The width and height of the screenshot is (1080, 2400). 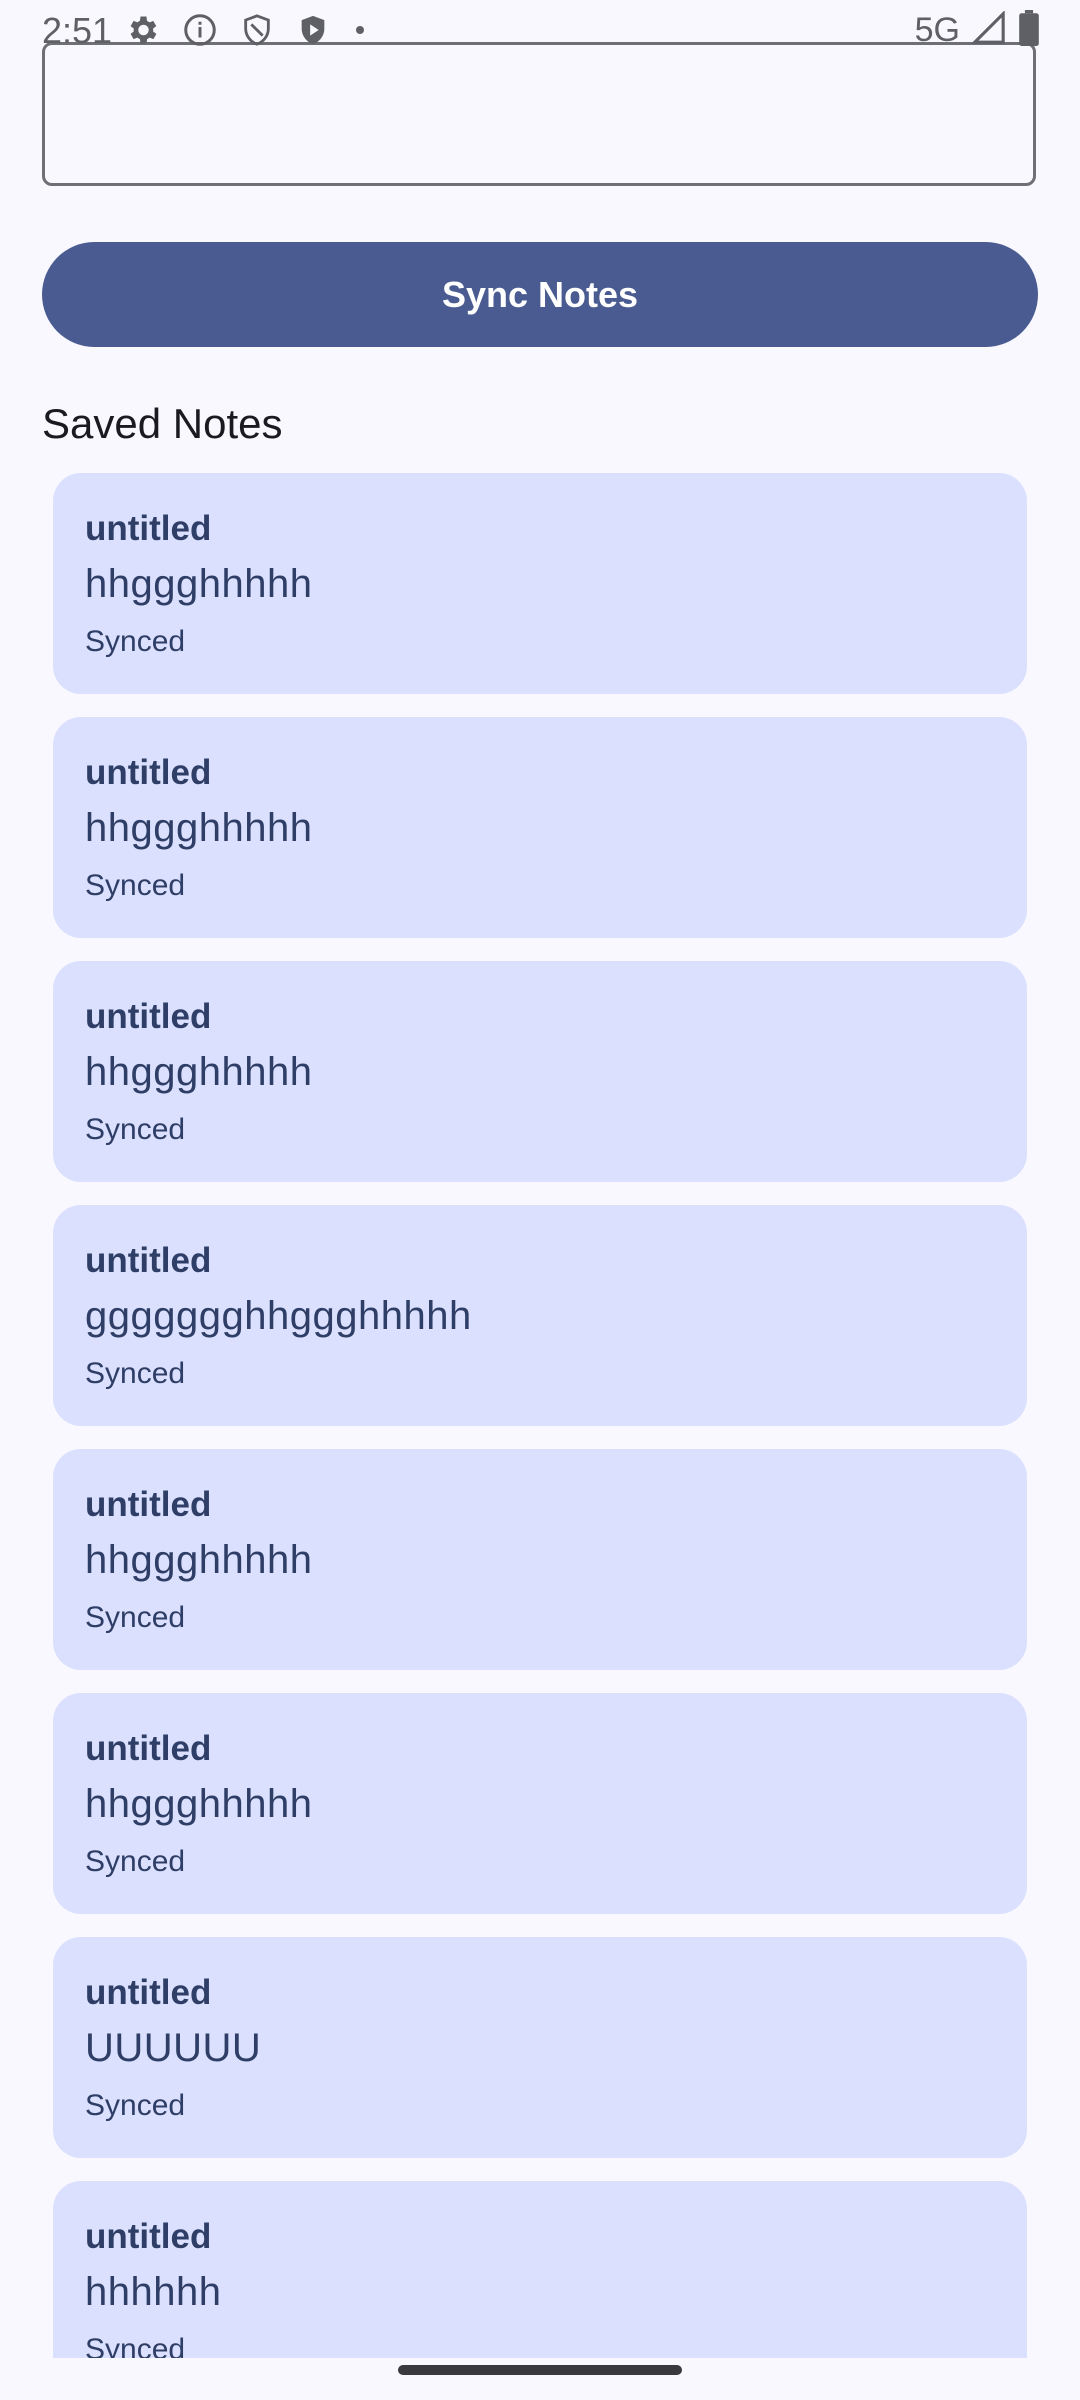 What do you see at coordinates (142, 30) in the screenshot?
I see `settings-icon` at bounding box center [142, 30].